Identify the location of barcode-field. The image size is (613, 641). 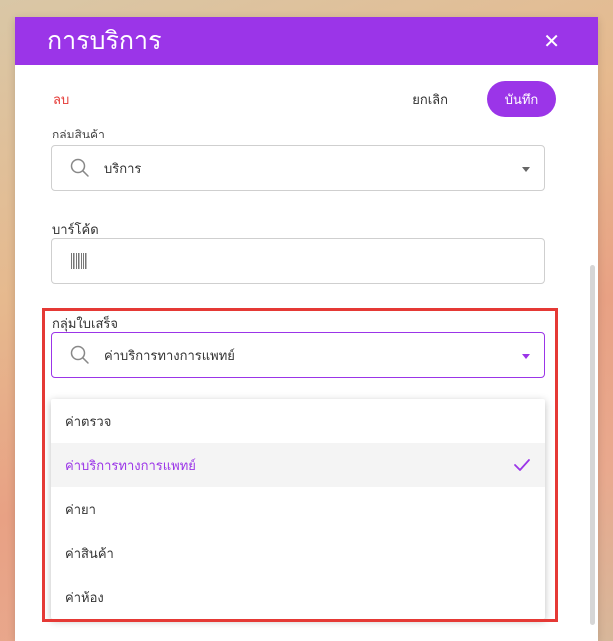
(298, 261).